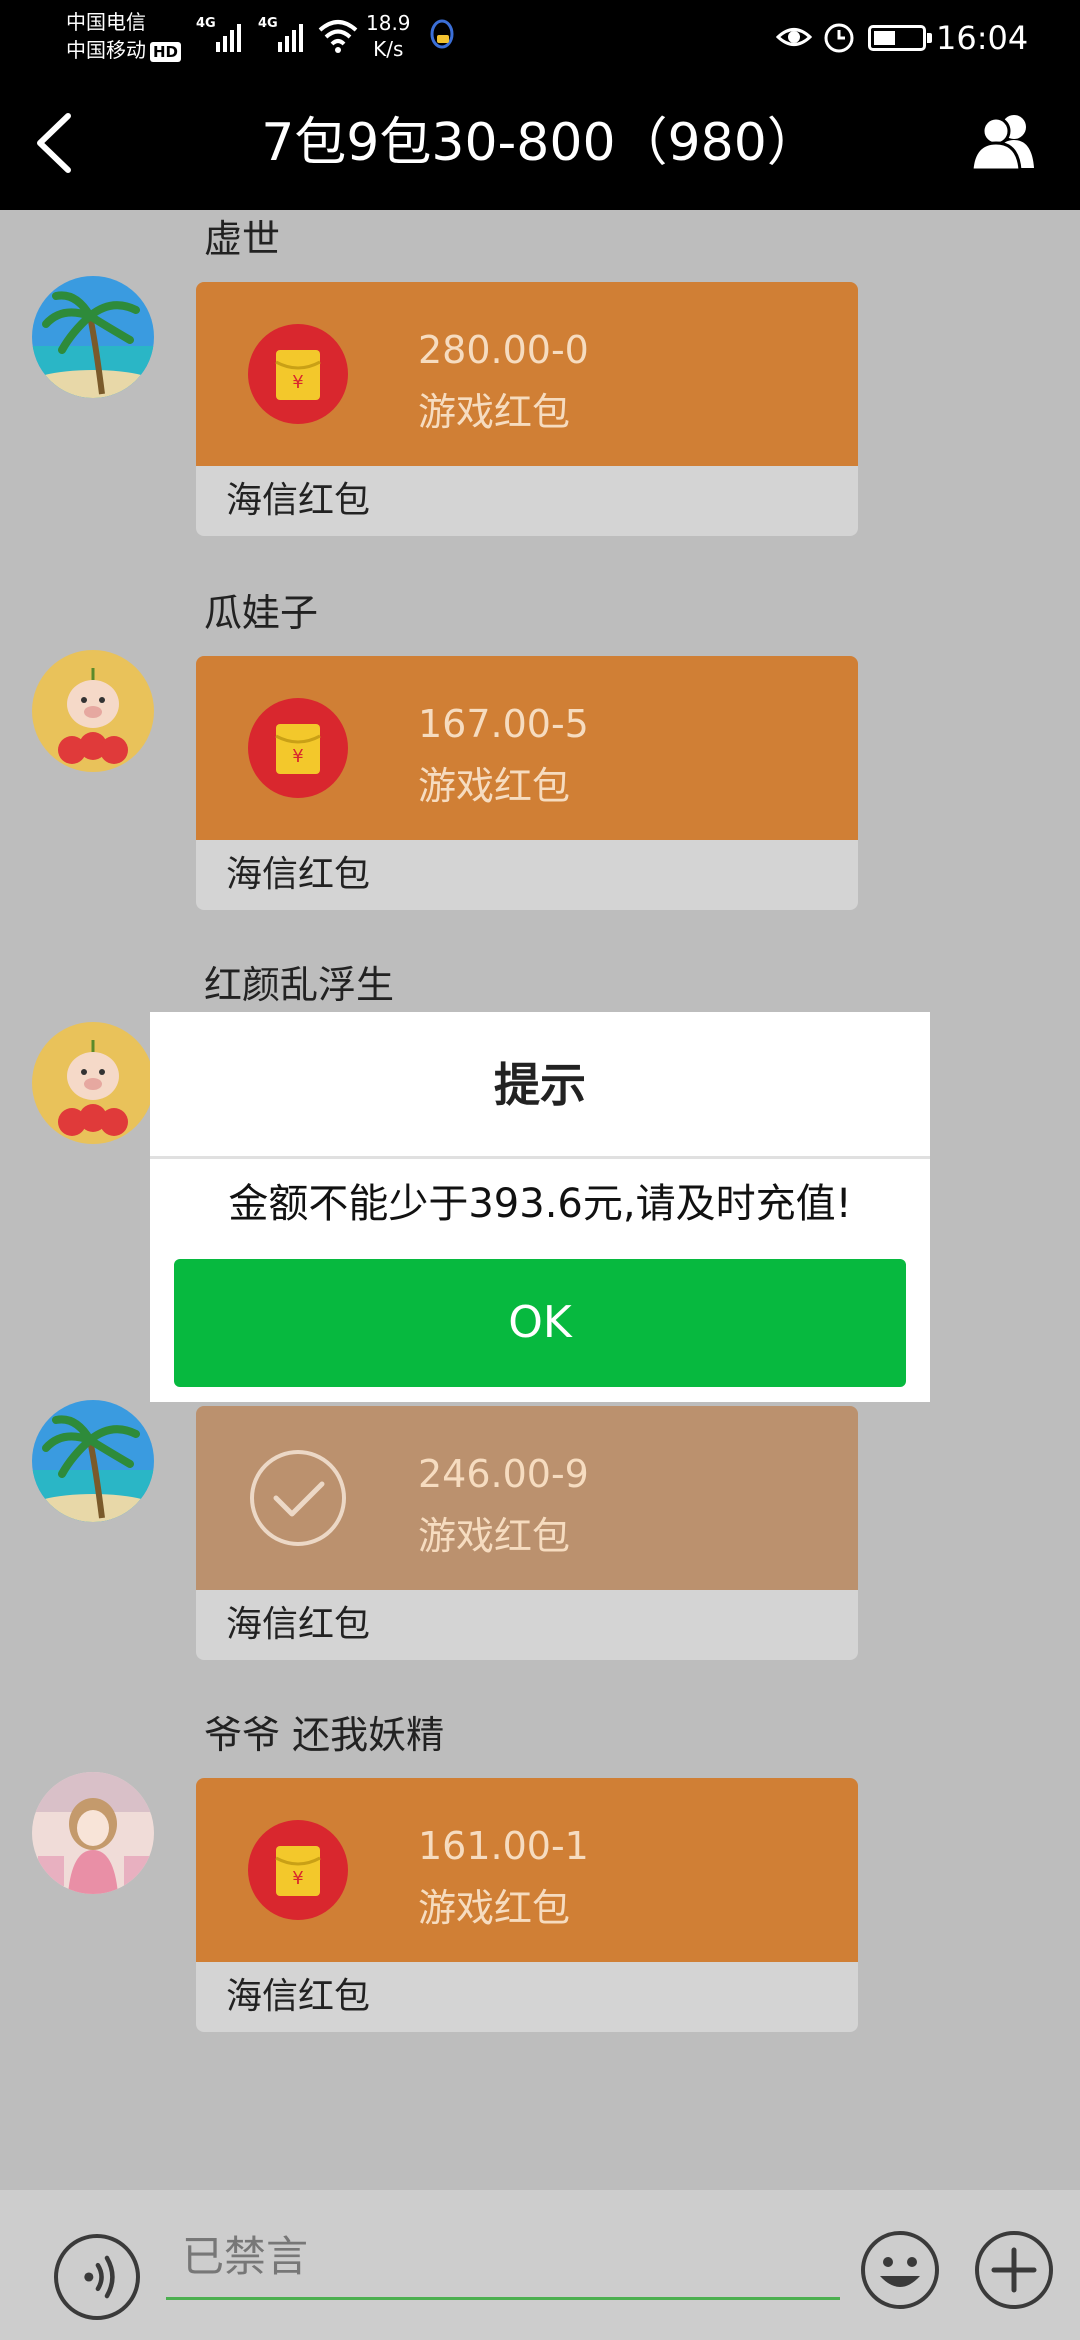 This screenshot has height=2340, width=1080. Describe the element at coordinates (527, 374) in the screenshot. I see `red-packet-top: ¥ 280.00-0 游戏红包` at that location.